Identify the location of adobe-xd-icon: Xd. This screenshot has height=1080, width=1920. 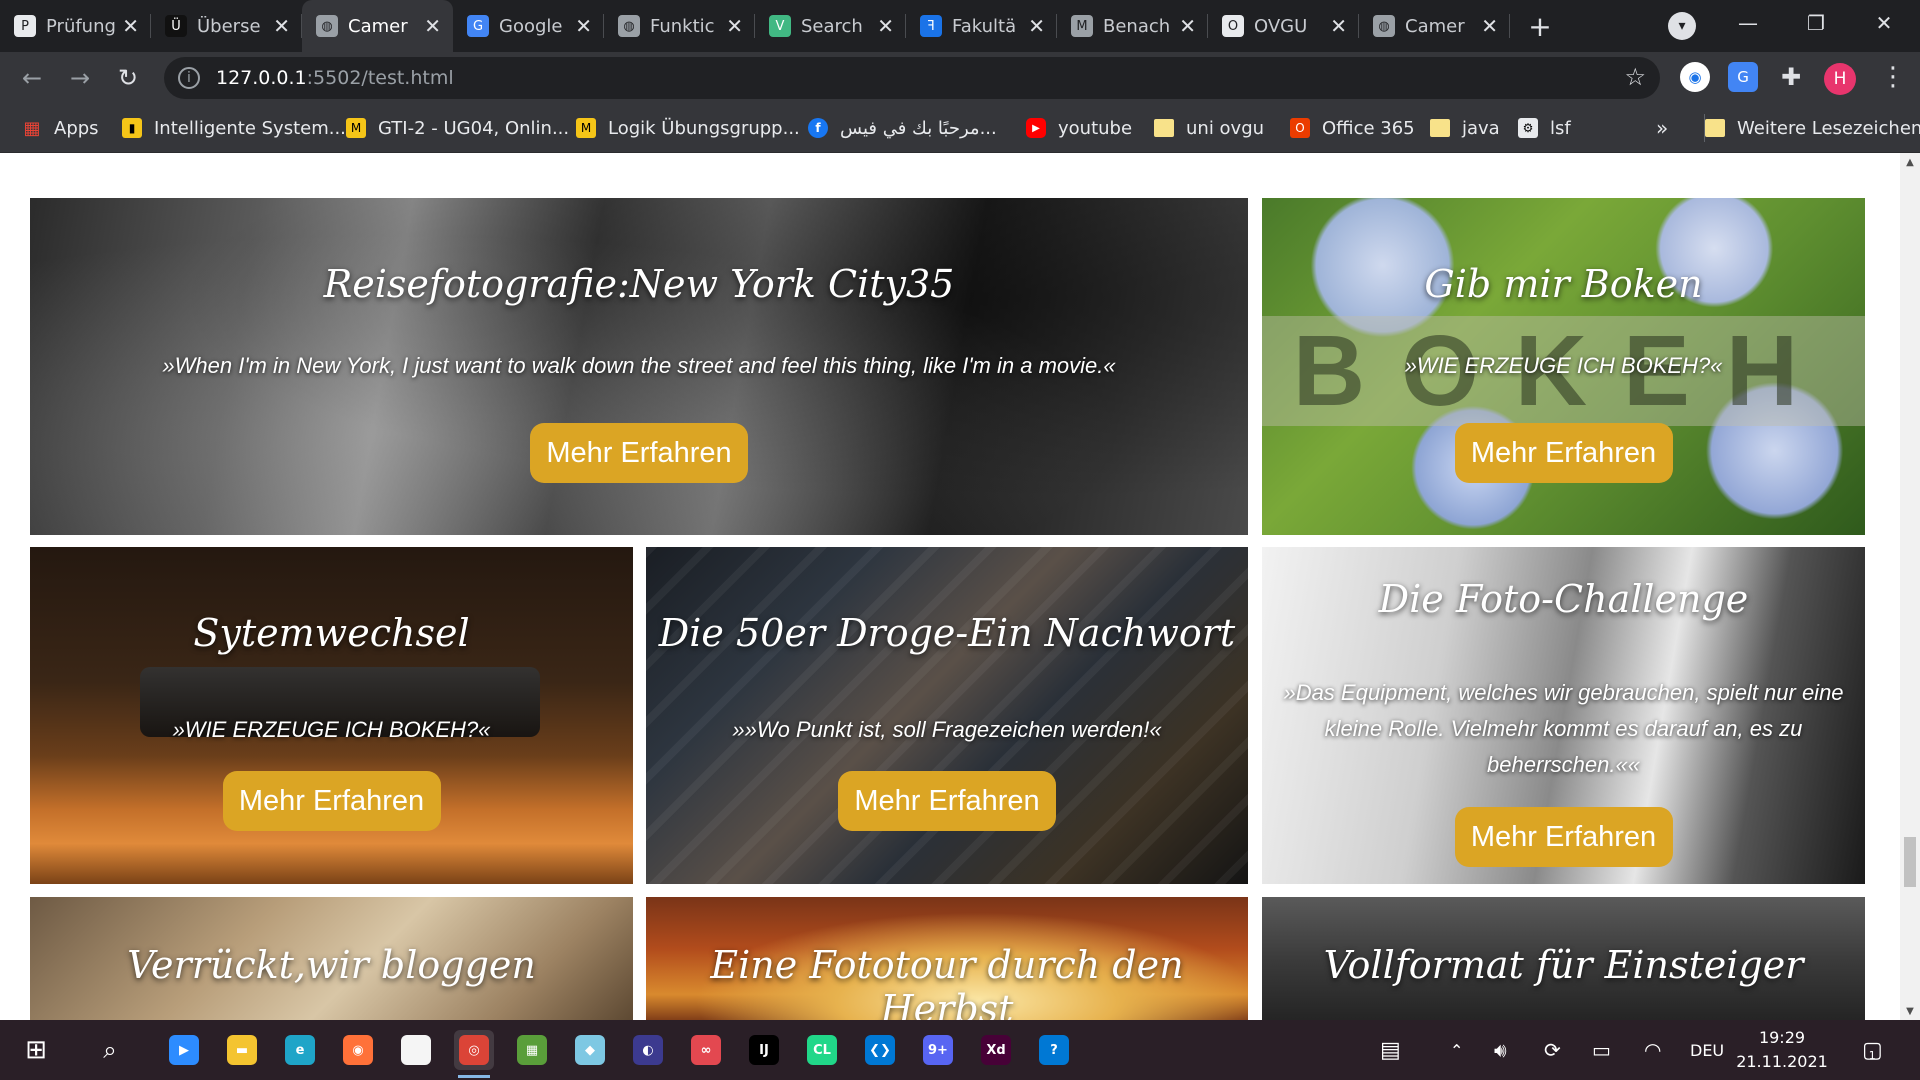
(996, 1050).